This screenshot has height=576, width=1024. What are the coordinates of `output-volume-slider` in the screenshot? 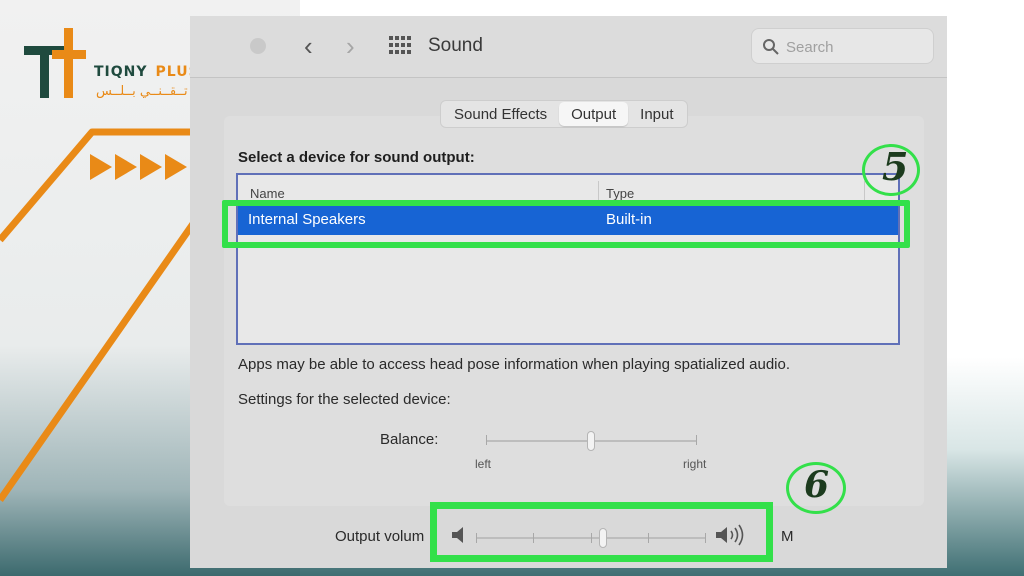 It's located at (591, 538).